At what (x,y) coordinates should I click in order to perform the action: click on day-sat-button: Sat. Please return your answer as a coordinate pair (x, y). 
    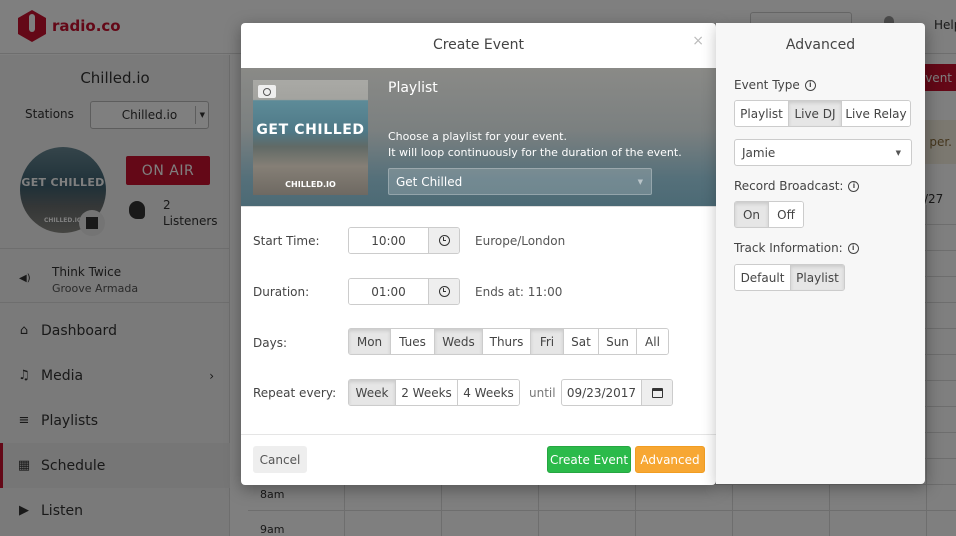
    Looking at the image, I should click on (581, 341).